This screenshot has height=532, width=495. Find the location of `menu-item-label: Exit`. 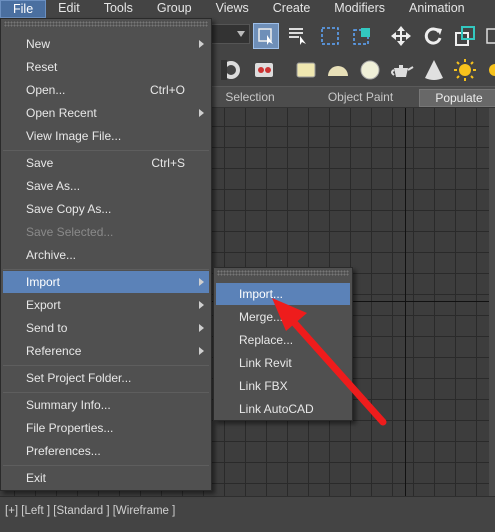

menu-item-label: Exit is located at coordinates (36, 478).